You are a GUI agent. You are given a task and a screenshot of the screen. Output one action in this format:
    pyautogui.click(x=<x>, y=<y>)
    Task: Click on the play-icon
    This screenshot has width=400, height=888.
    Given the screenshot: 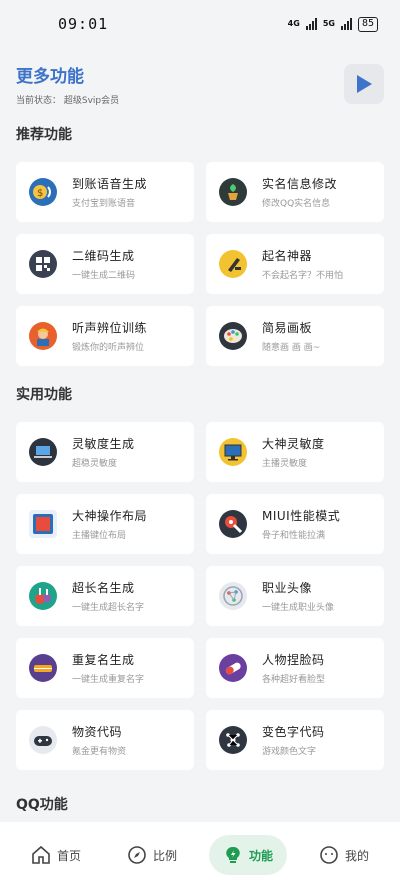 What is the action you would take?
    pyautogui.click(x=364, y=84)
    